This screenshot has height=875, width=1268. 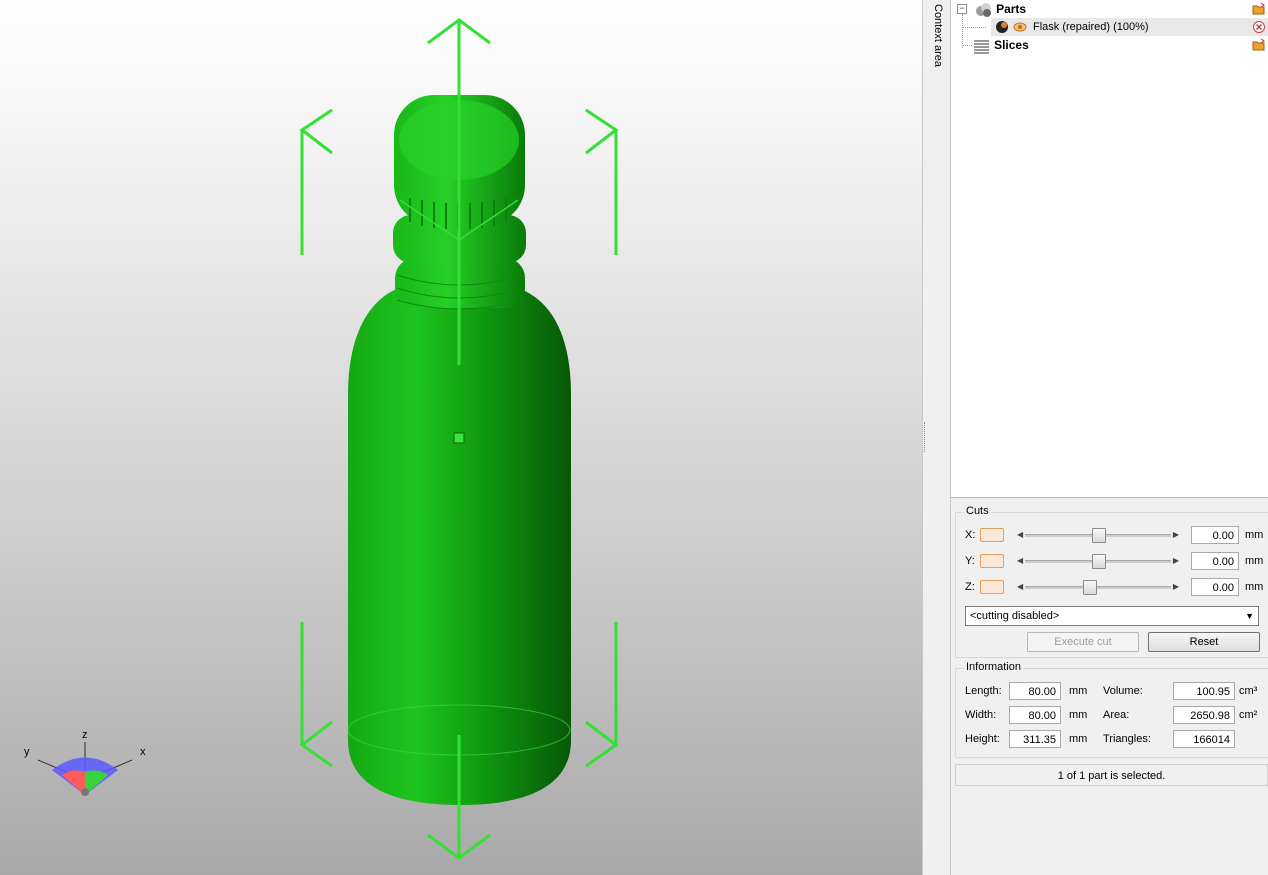 I want to click on cut-z-color, so click(x=992, y=587).